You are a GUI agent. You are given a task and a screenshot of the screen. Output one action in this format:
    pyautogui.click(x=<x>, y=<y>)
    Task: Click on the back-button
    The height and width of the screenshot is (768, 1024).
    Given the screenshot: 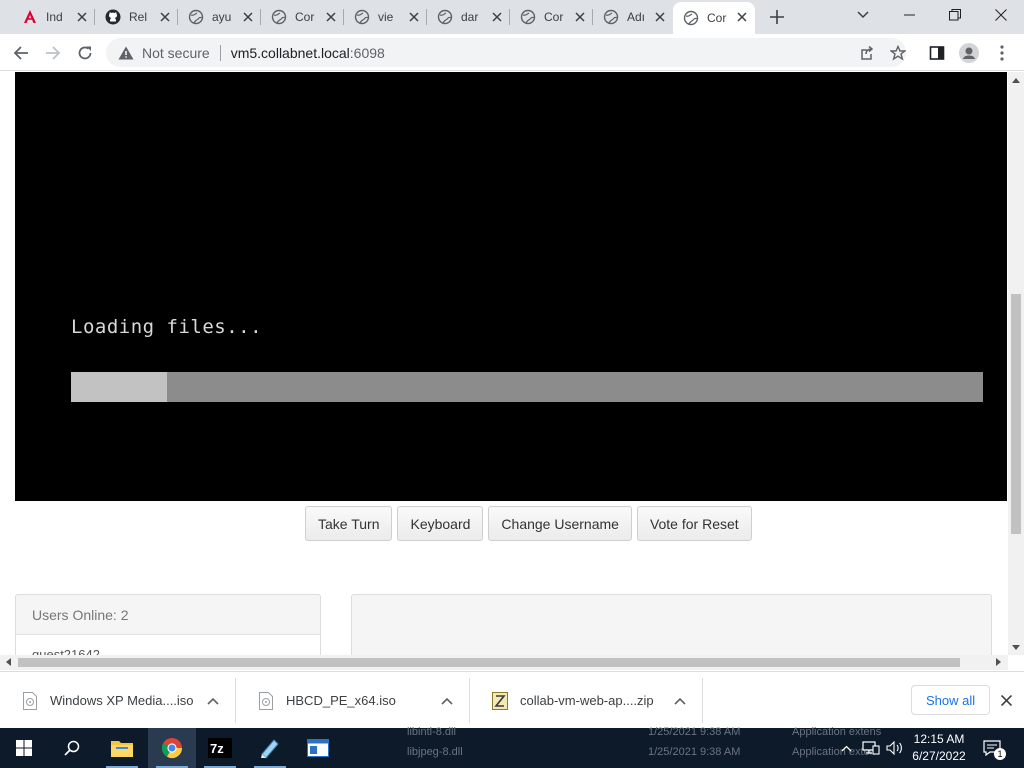 What is the action you would take?
    pyautogui.click(x=21, y=53)
    